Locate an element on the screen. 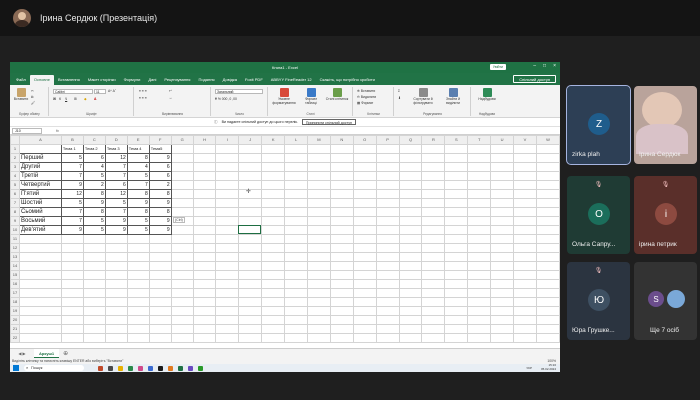  close-icon: × is located at coordinates (554, 66).